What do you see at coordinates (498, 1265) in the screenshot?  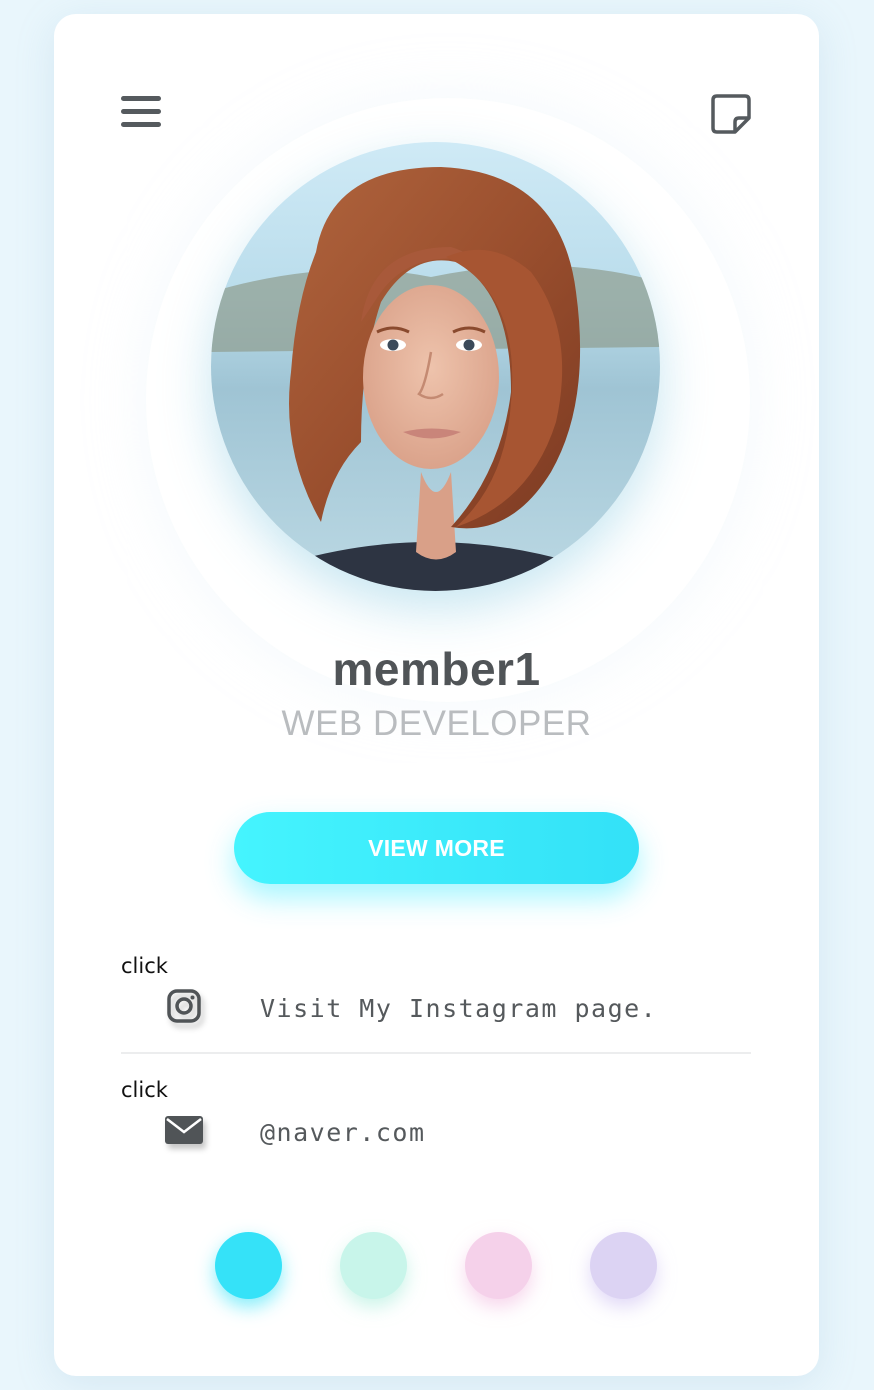 I see `theme-dot-pink` at bounding box center [498, 1265].